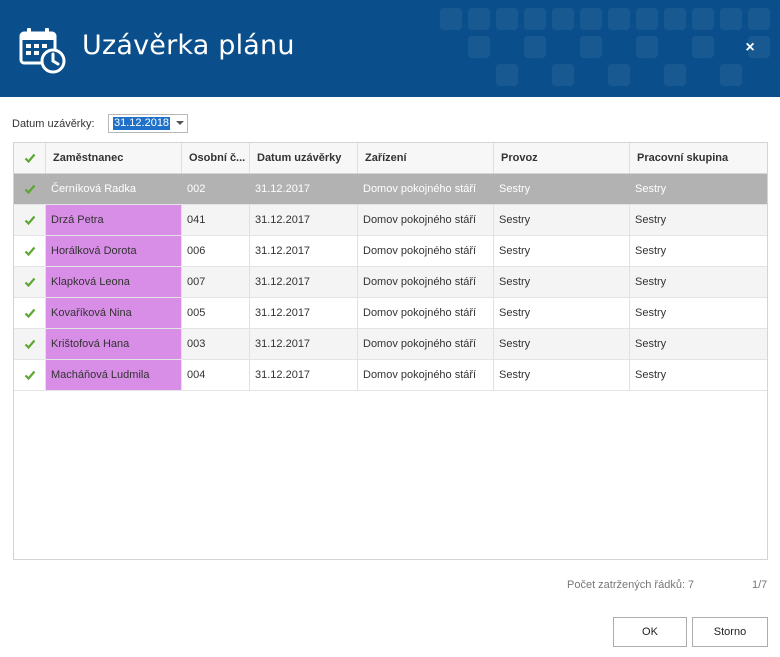 The width and height of the screenshot is (780, 657). I want to click on column-header-facility: Zařízení, so click(426, 158).